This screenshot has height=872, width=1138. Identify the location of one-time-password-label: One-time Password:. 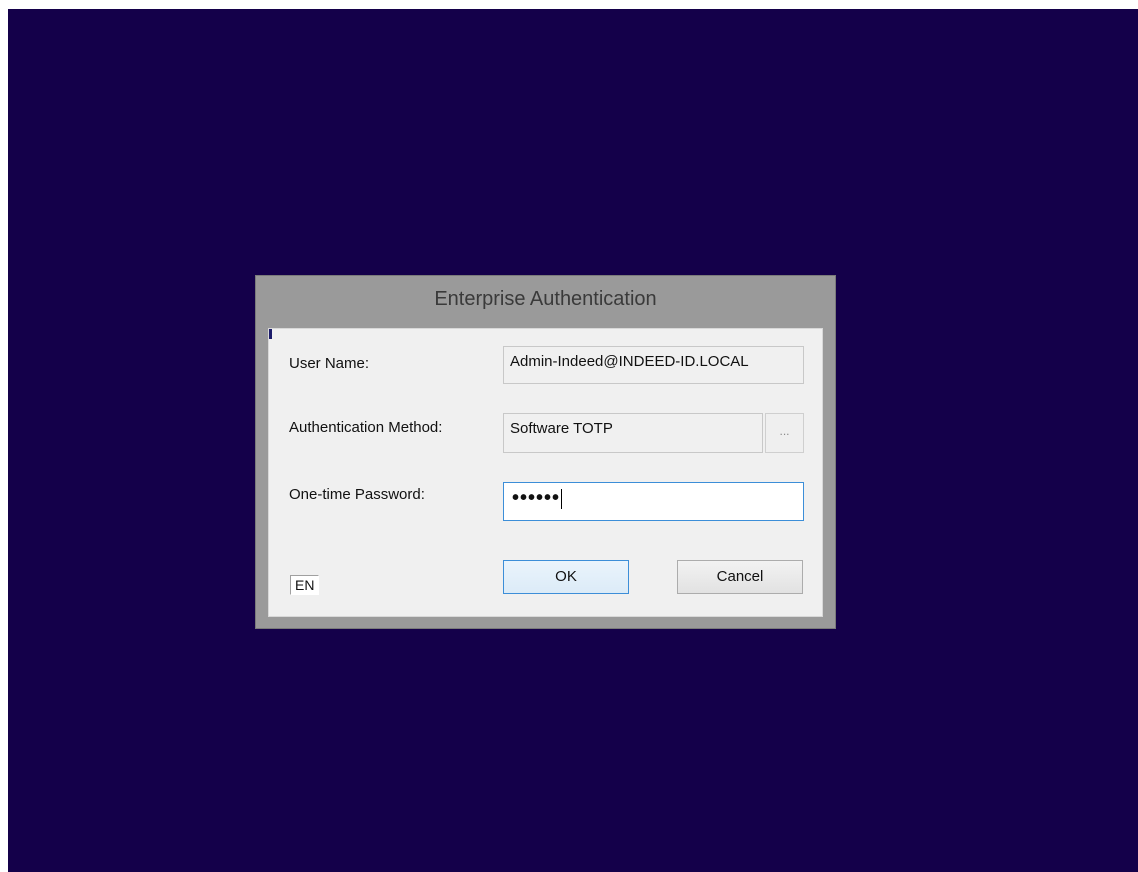
(357, 494).